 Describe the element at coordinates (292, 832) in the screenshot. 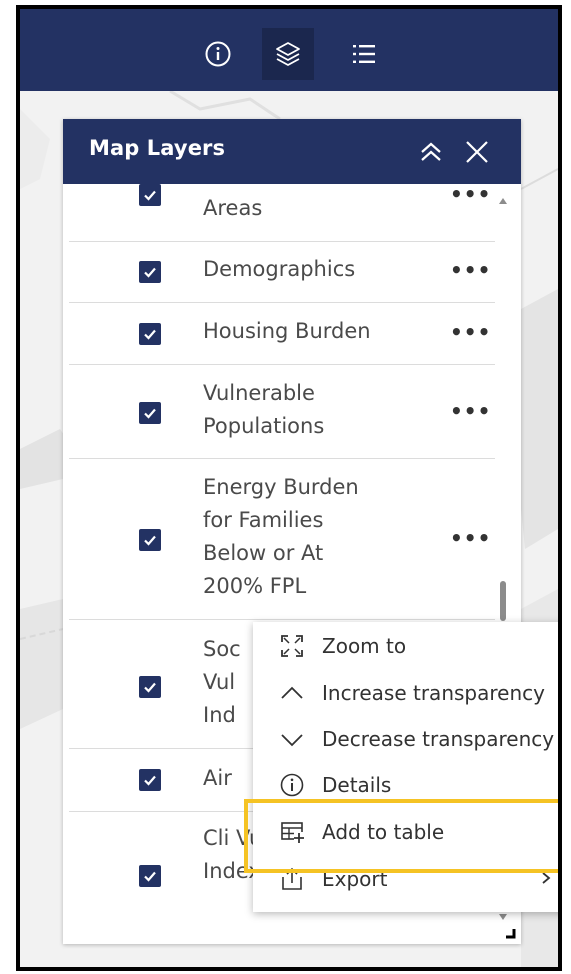

I see `add-table-icon` at that location.